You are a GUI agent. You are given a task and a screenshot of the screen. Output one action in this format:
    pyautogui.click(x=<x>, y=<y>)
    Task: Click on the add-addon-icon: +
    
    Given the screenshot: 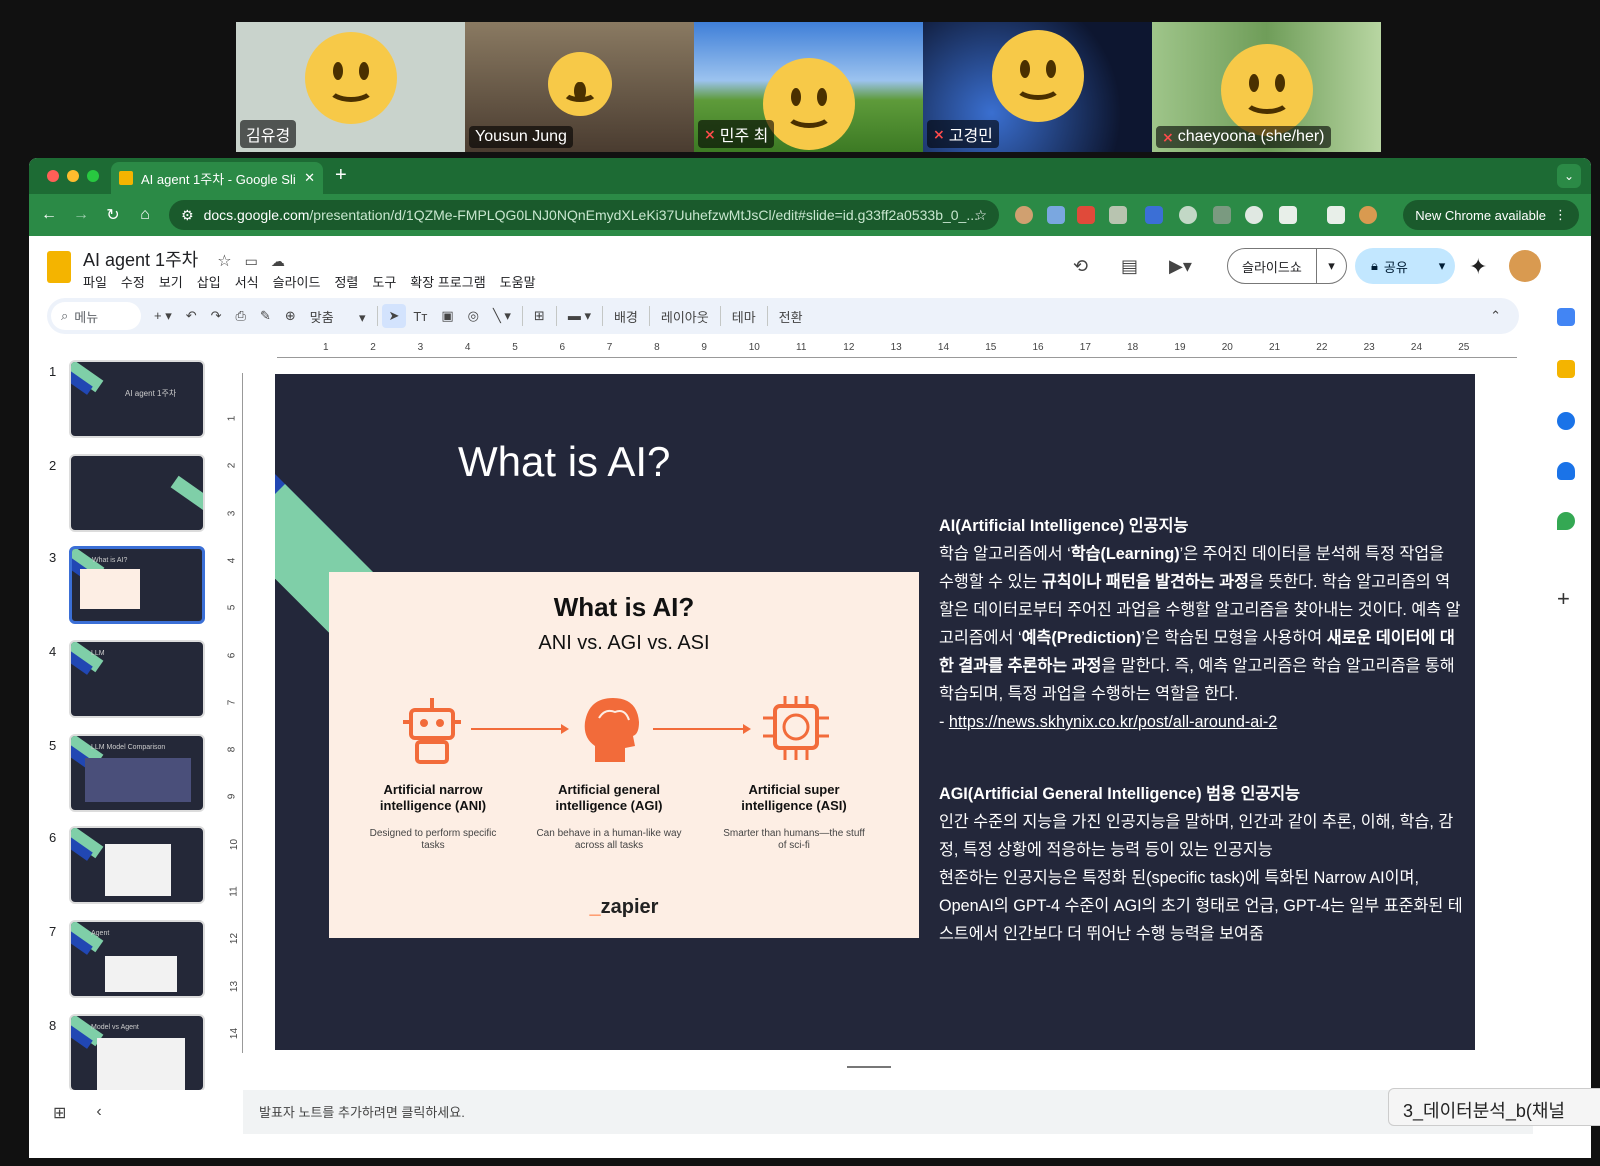 What is the action you would take?
    pyautogui.click(x=1563, y=599)
    